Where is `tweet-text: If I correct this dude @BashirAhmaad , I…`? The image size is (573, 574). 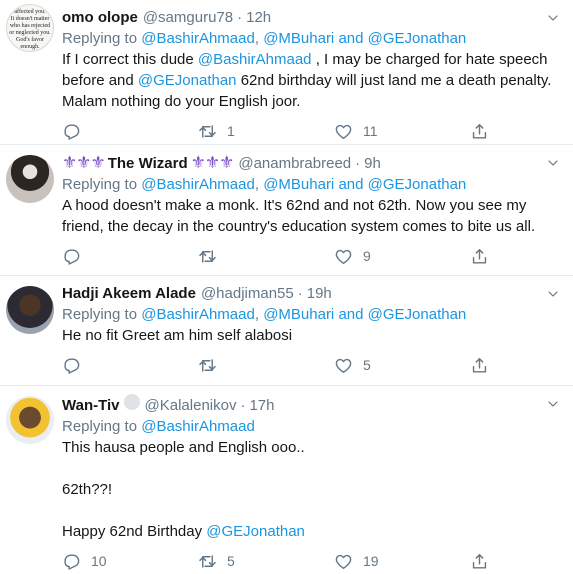 tweet-text: If I correct this dude @BashirAhmaad , I… is located at coordinates (307, 80).